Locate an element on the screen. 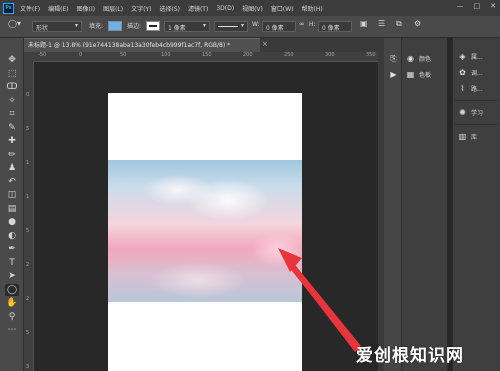 Image resolution: width=500 pixels, height=371 pixels. magic-wand-tool-icon: ✧ is located at coordinates (12, 101).